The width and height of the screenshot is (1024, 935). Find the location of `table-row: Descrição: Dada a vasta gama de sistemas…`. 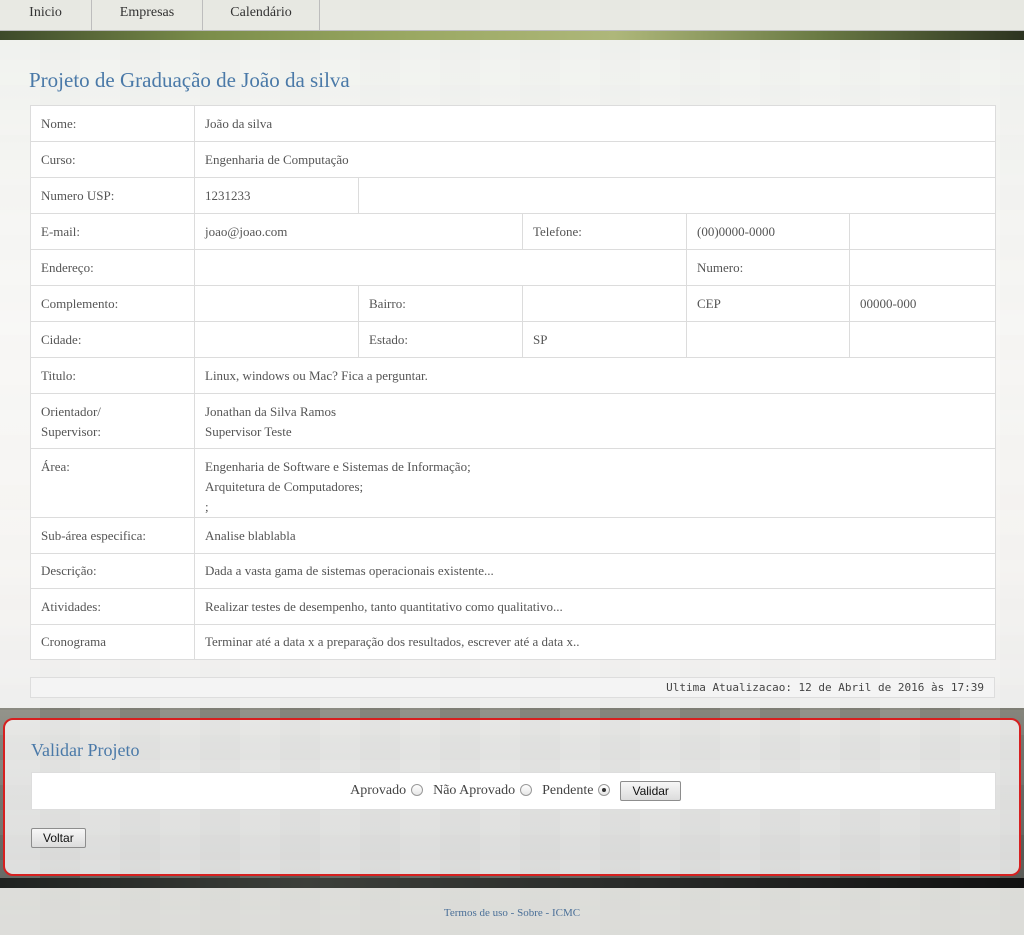

table-row: Descrição: Dada a vasta gama de sistemas… is located at coordinates (513, 571).